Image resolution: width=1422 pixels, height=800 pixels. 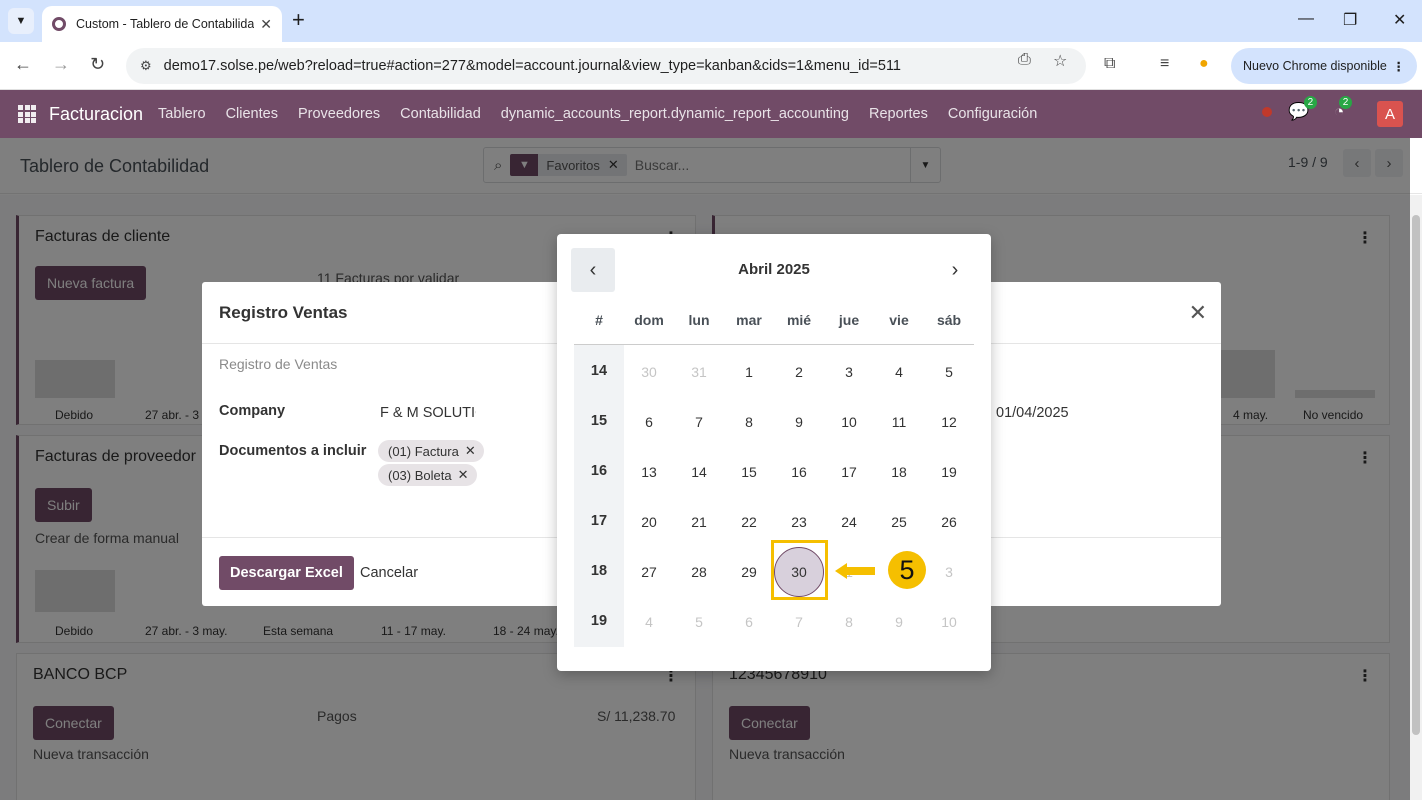 I want to click on activities-icon: ◔ 2, so click(x=1343, y=109).